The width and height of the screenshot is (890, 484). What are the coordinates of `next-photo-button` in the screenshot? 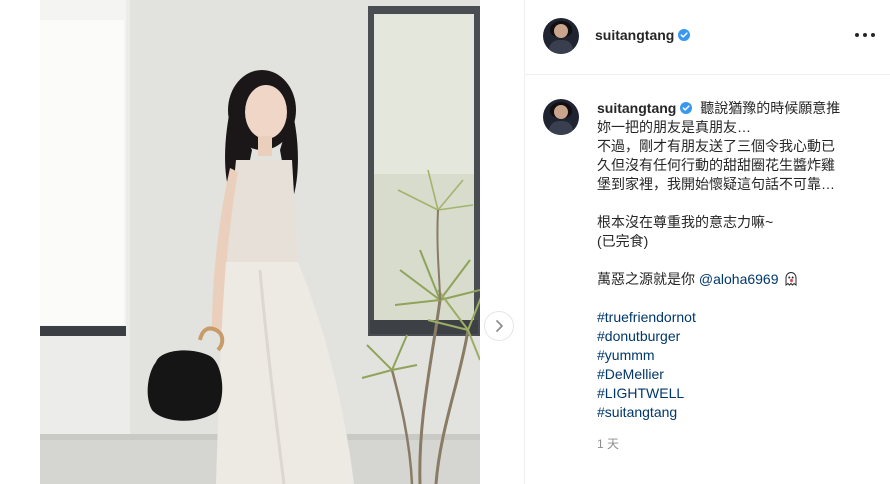 It's located at (499, 326).